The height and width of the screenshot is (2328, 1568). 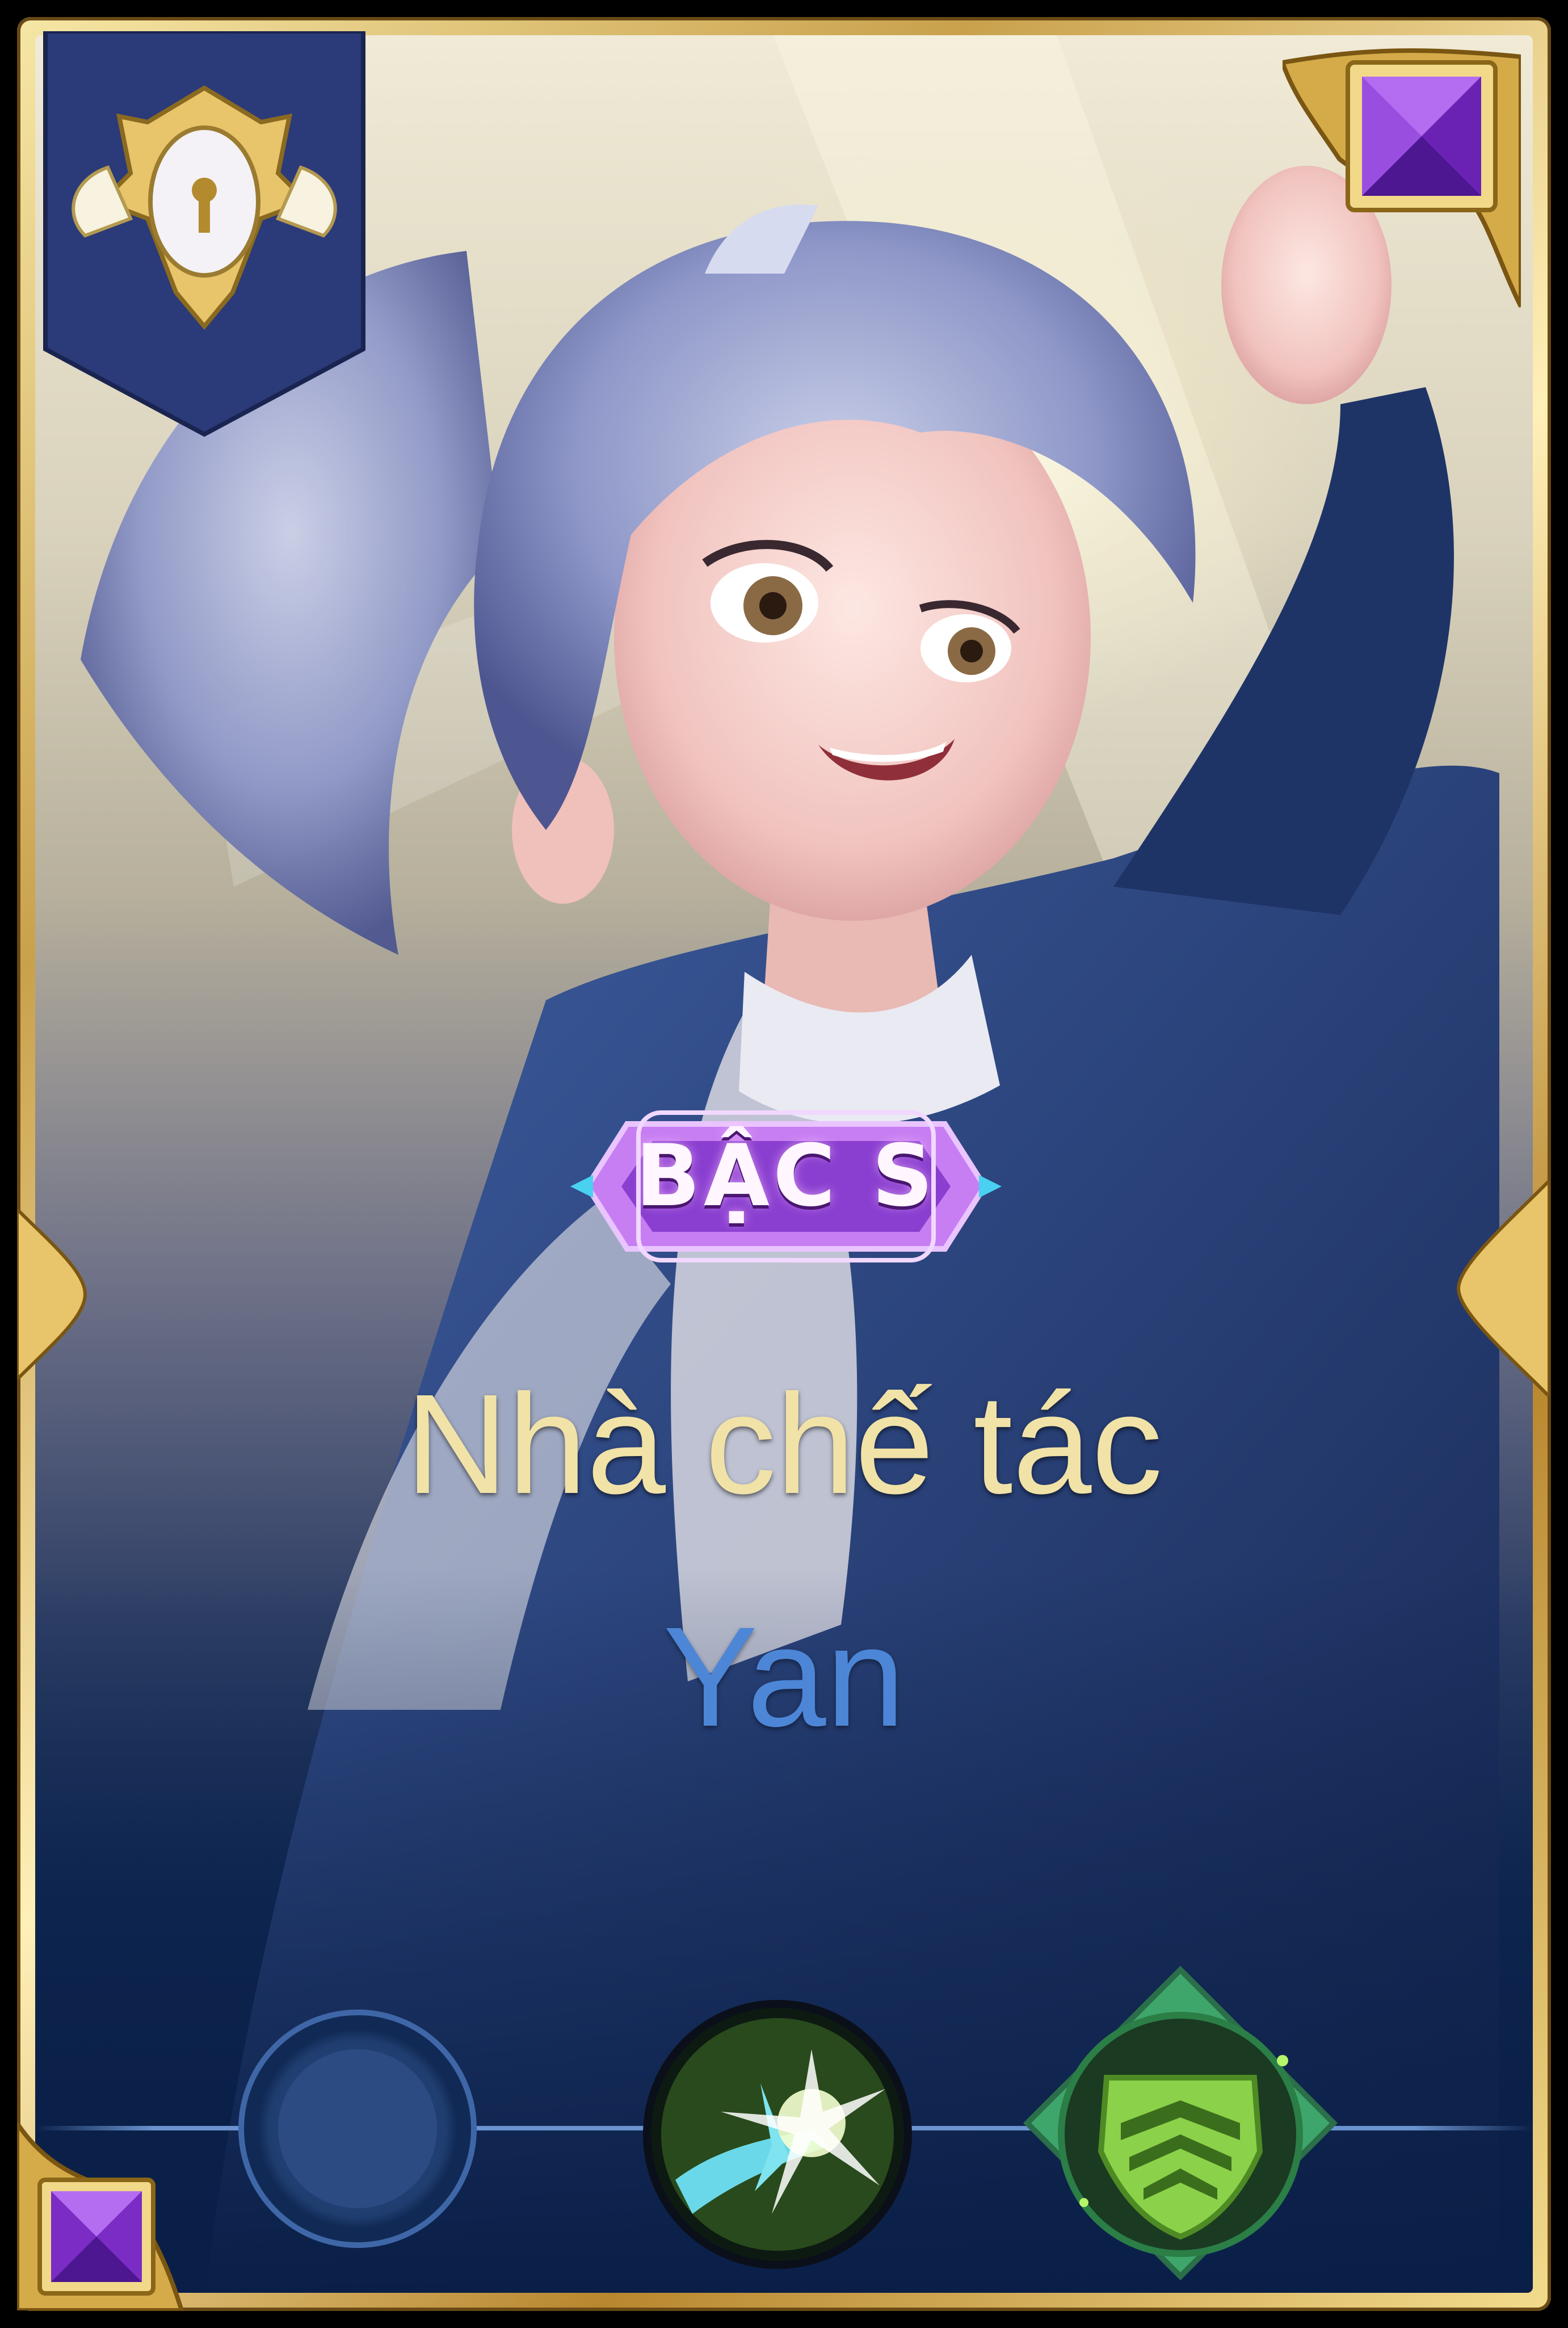 What do you see at coordinates (52, 1294) in the screenshot?
I see `frame-ornament-left` at bounding box center [52, 1294].